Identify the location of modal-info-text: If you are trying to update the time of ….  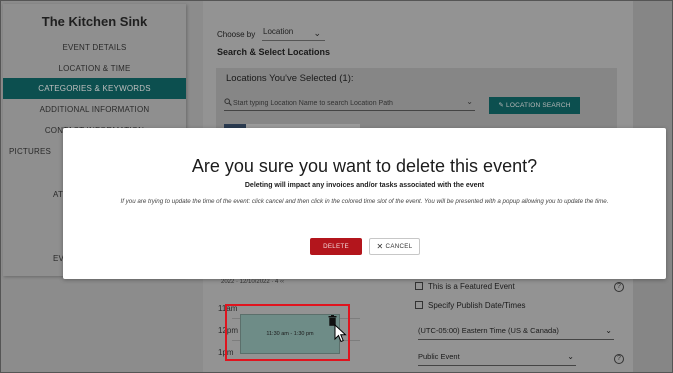
(364, 201).